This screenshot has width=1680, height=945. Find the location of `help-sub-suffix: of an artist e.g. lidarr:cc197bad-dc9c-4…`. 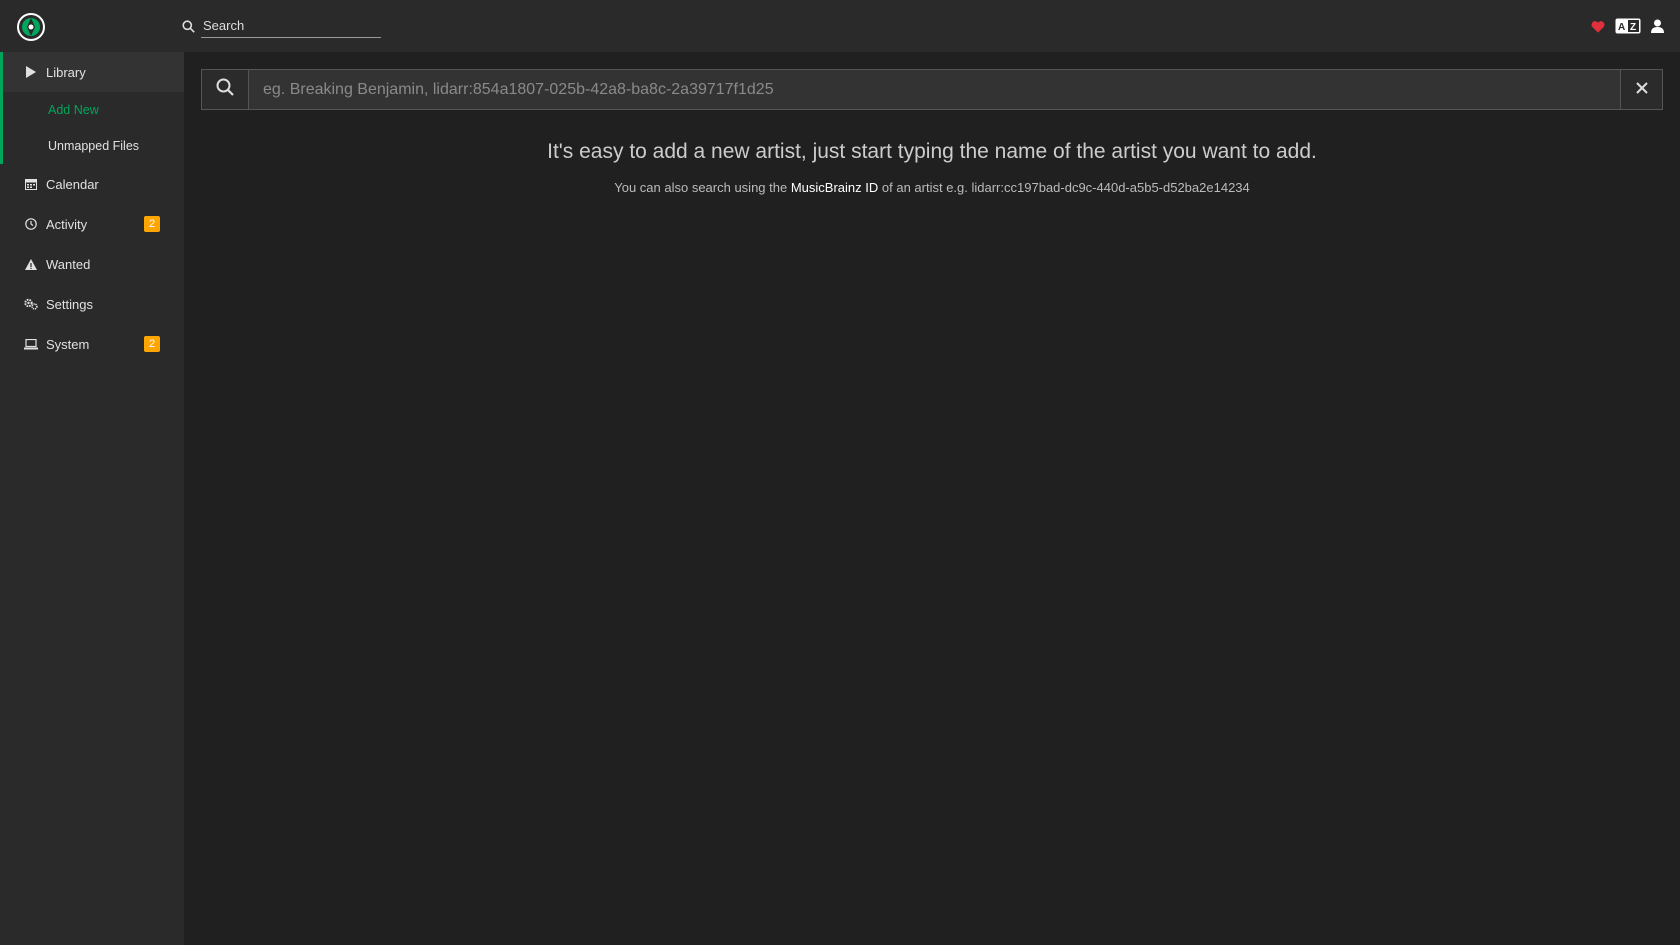

help-sub-suffix: of an artist e.g. lidarr:cc197bad-dc9c-4… is located at coordinates (1065, 187).